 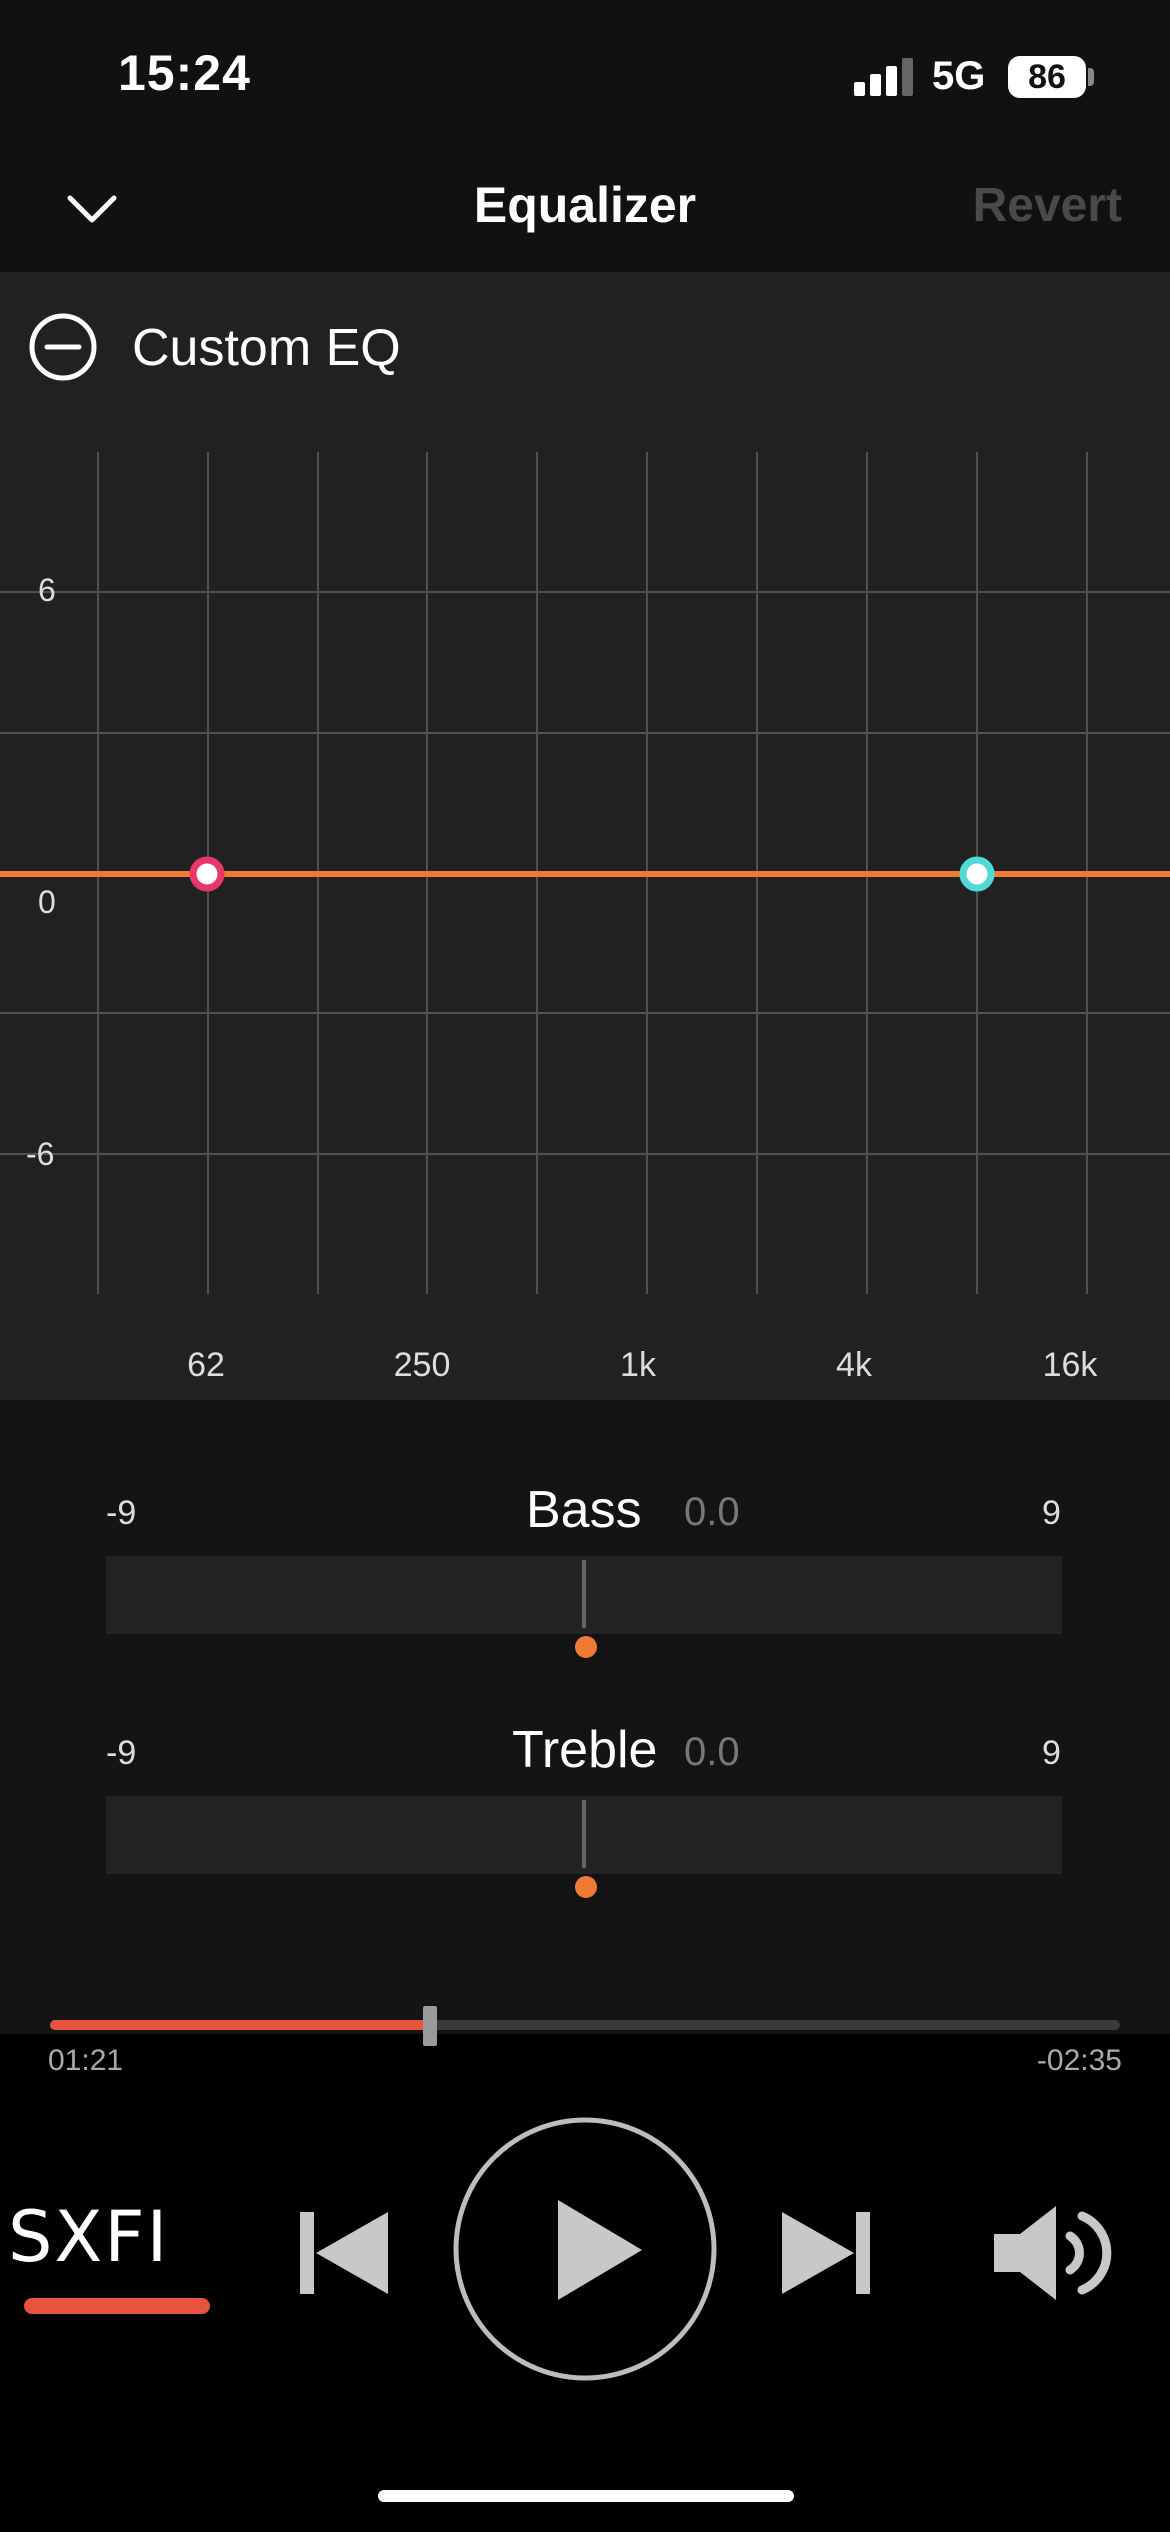 What do you see at coordinates (712, 1512) in the screenshot?
I see `bass-value: 0.0` at bounding box center [712, 1512].